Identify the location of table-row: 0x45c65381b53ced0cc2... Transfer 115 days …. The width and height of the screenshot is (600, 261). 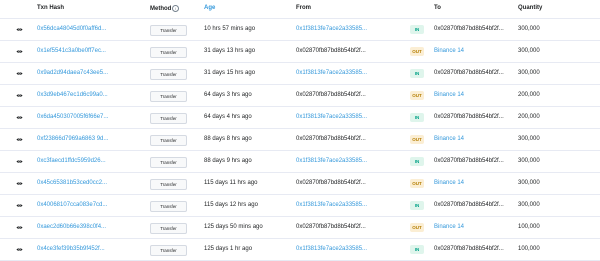
(300, 184).